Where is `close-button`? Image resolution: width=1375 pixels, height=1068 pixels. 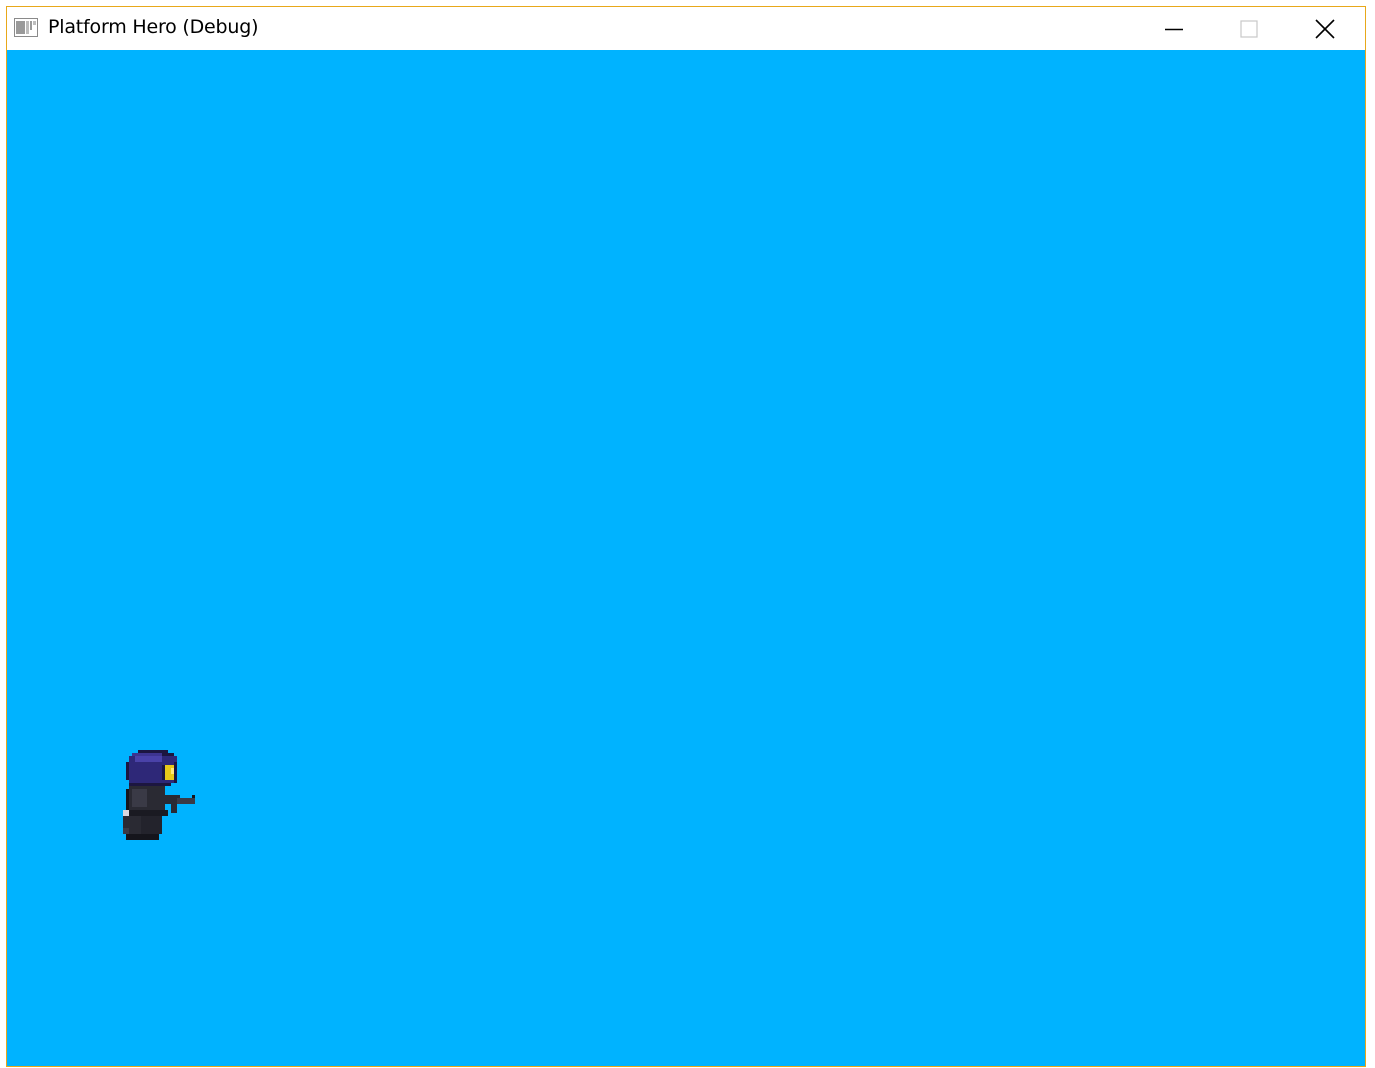 close-button is located at coordinates (1325, 28).